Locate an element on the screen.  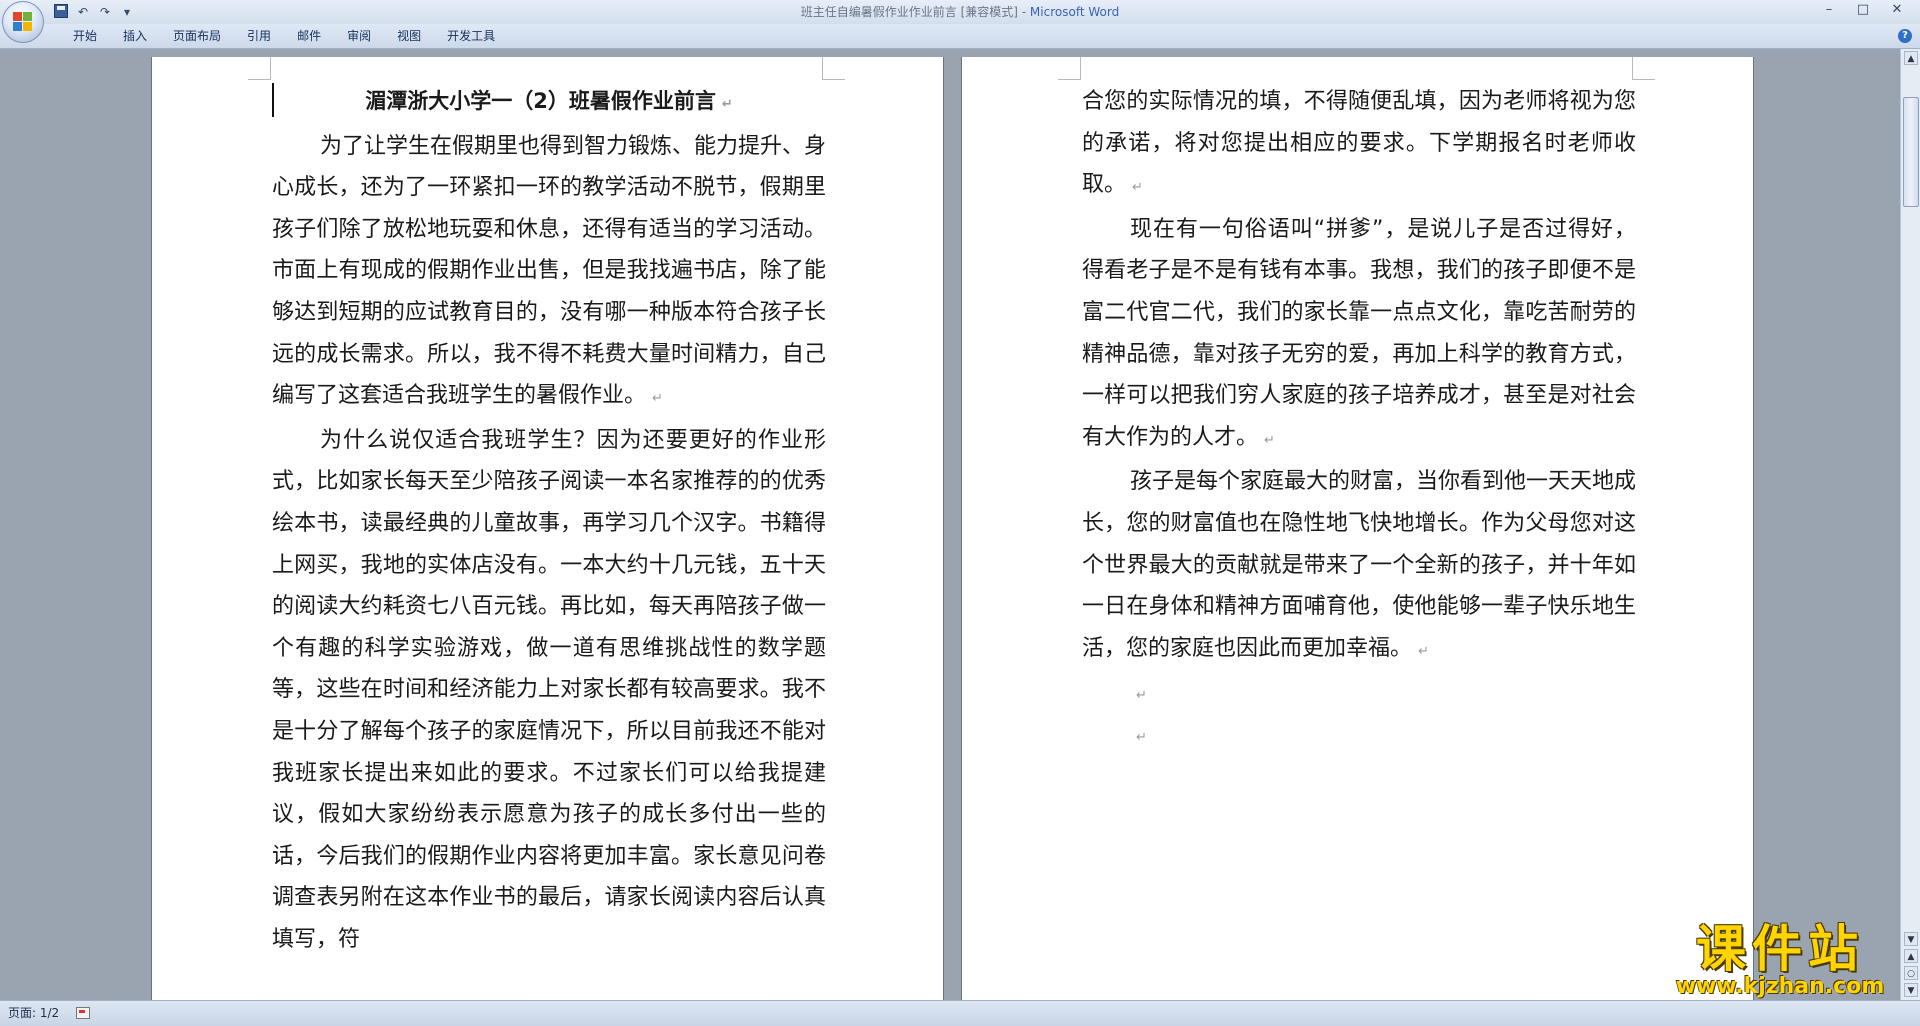
minimize-button: – is located at coordinates (1829, 11).